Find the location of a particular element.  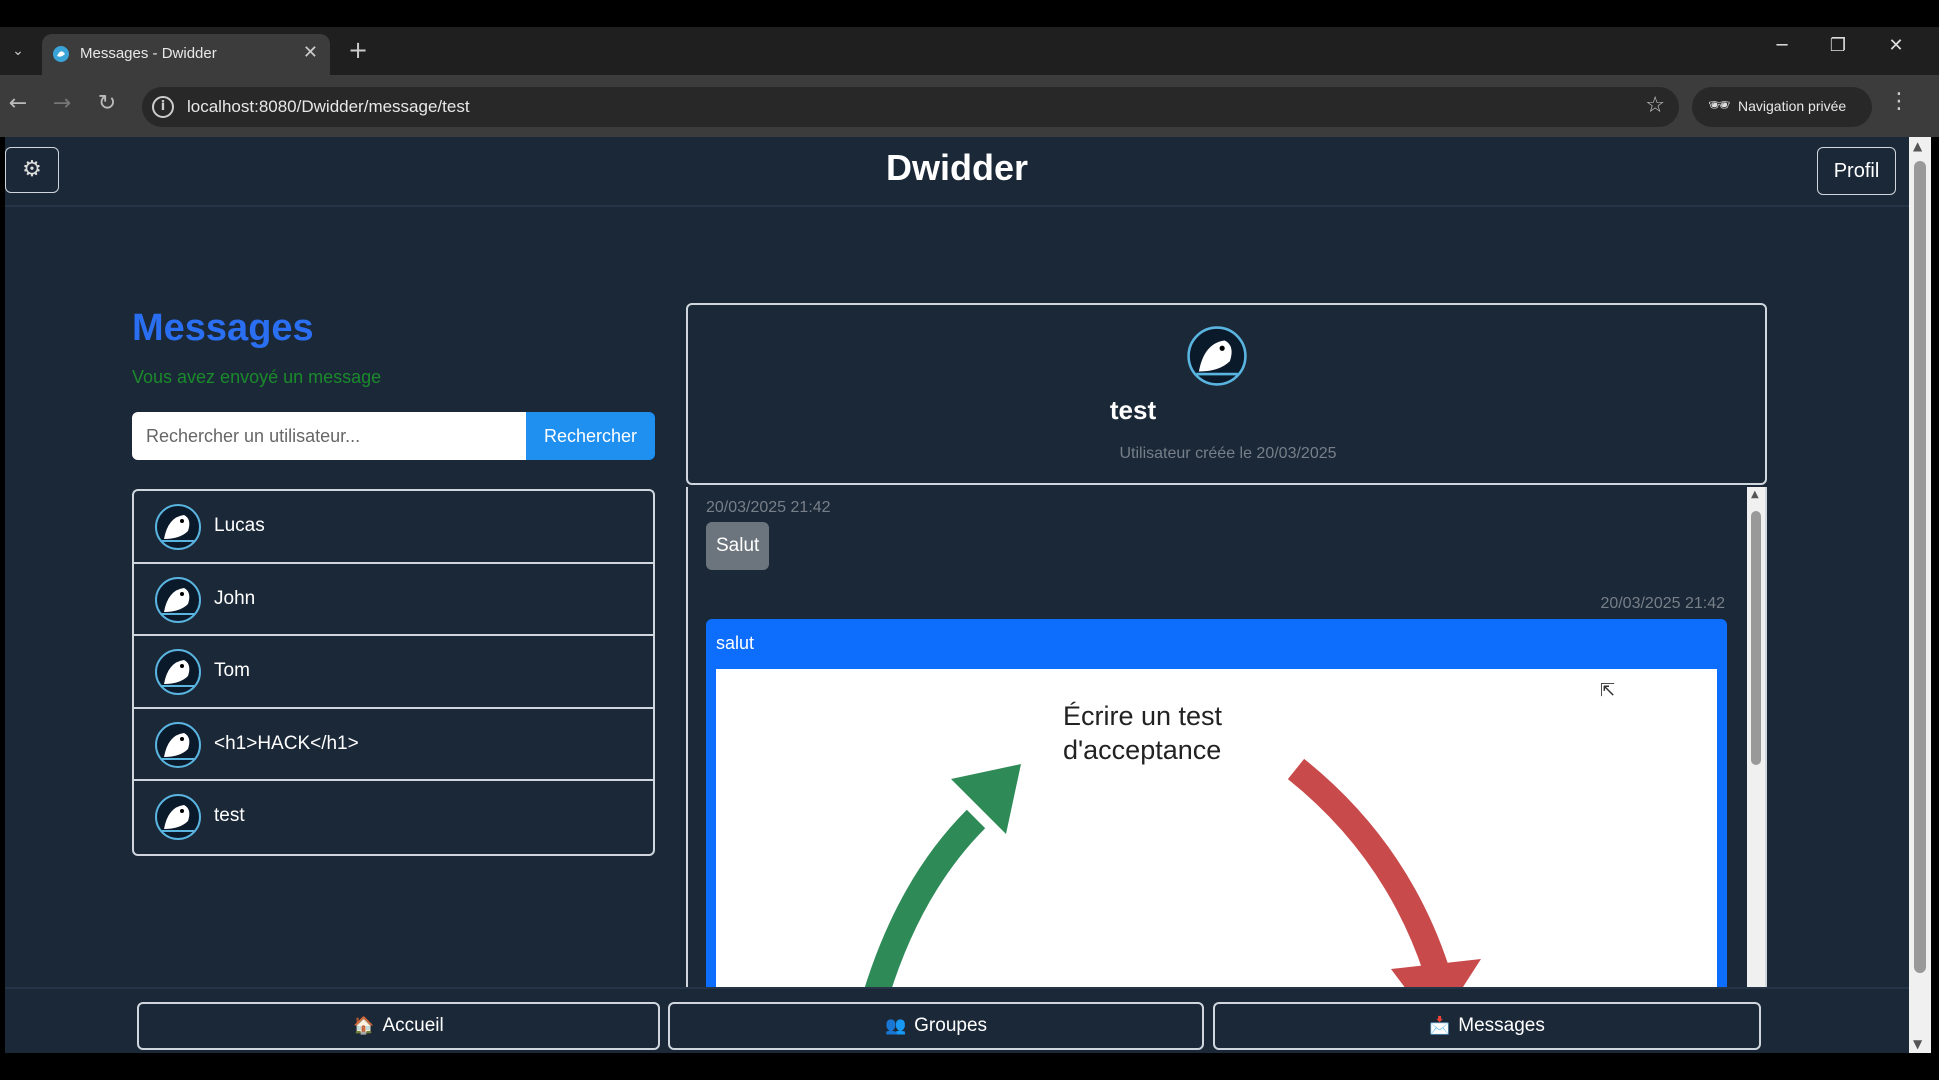

scroll-down-icon: ▼ is located at coordinates (1917, 1044).